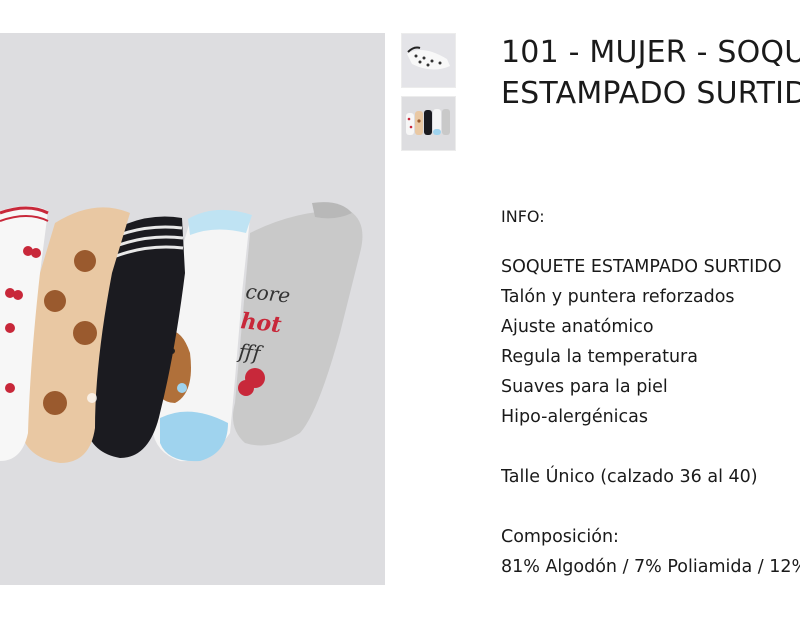 Image resolution: width=800 pixels, height=620 pixels. I want to click on size-info: Talle Único (calzado 36 al 40), so click(629, 477).